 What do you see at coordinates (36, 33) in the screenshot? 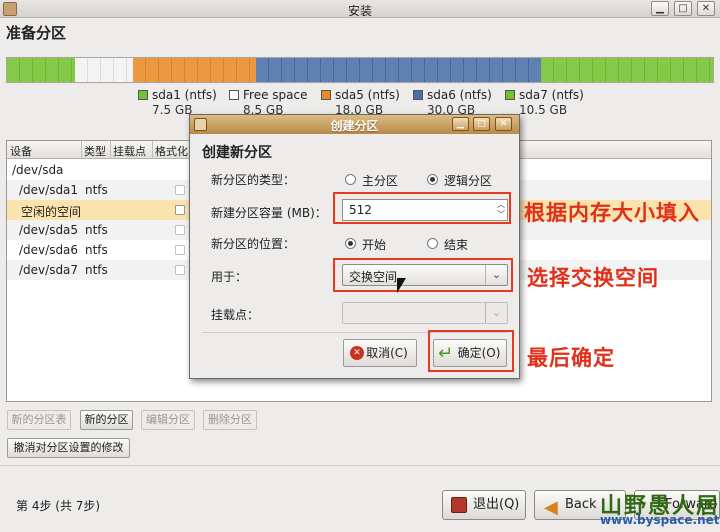
I see `page-title: 准备分区` at bounding box center [36, 33].